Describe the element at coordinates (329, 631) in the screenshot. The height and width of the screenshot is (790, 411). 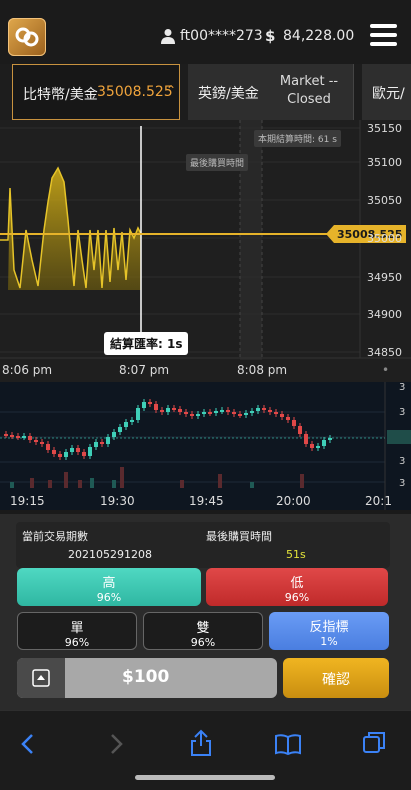
I see `reverse-indicator-button: 反指標 1%` at that location.